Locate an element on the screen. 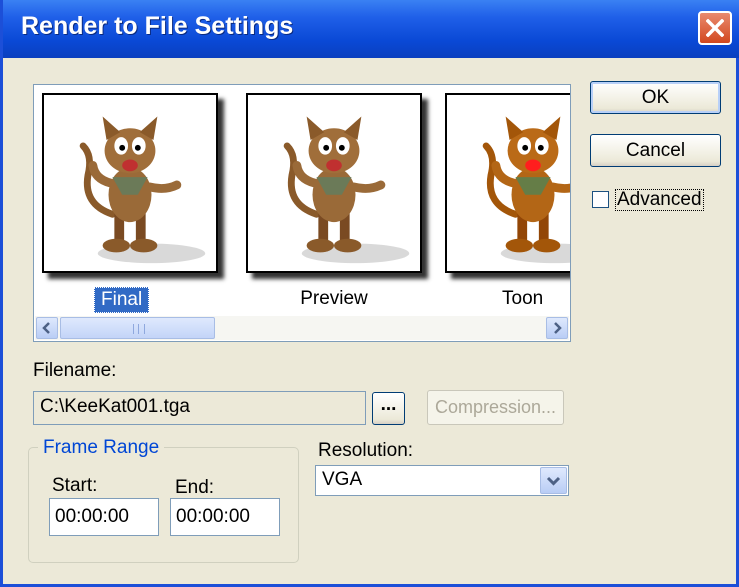 This screenshot has width=739, height=587. scroll-thumb is located at coordinates (137, 328).